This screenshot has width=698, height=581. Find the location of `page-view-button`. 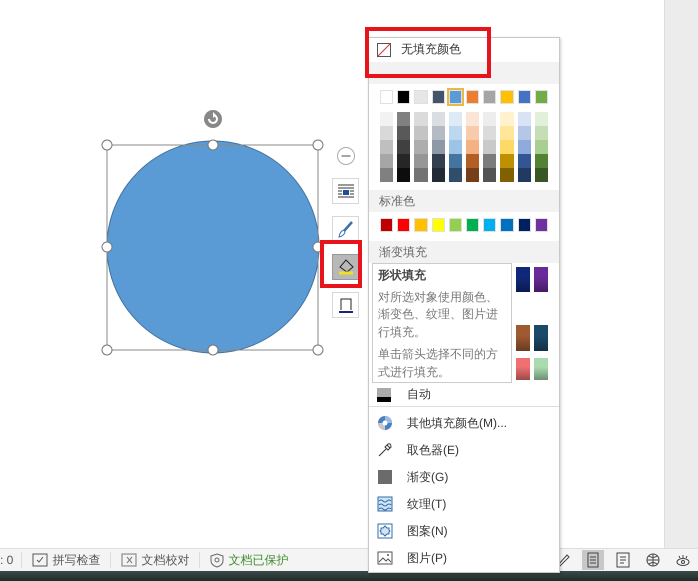

page-view-button is located at coordinates (593, 560).